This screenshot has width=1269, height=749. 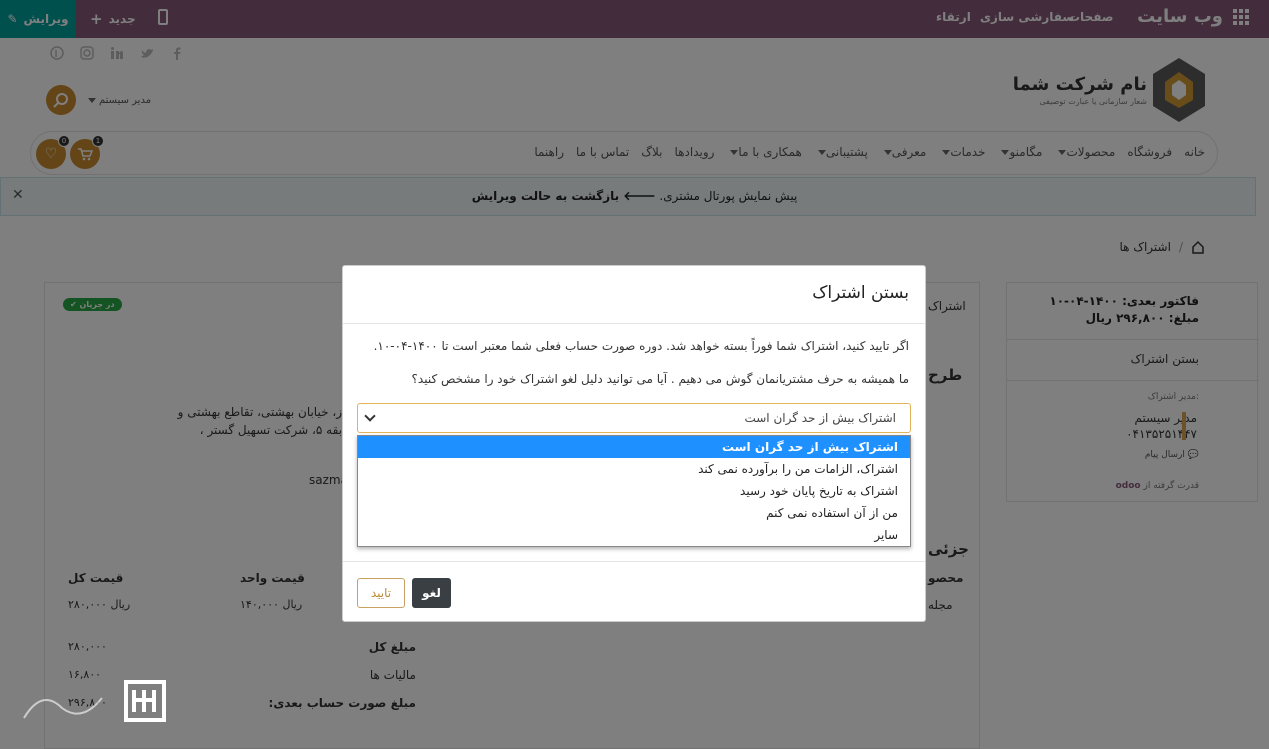 What do you see at coordinates (634, 447) in the screenshot?
I see `reason-option: اشتراک بیش از حد گران است` at bounding box center [634, 447].